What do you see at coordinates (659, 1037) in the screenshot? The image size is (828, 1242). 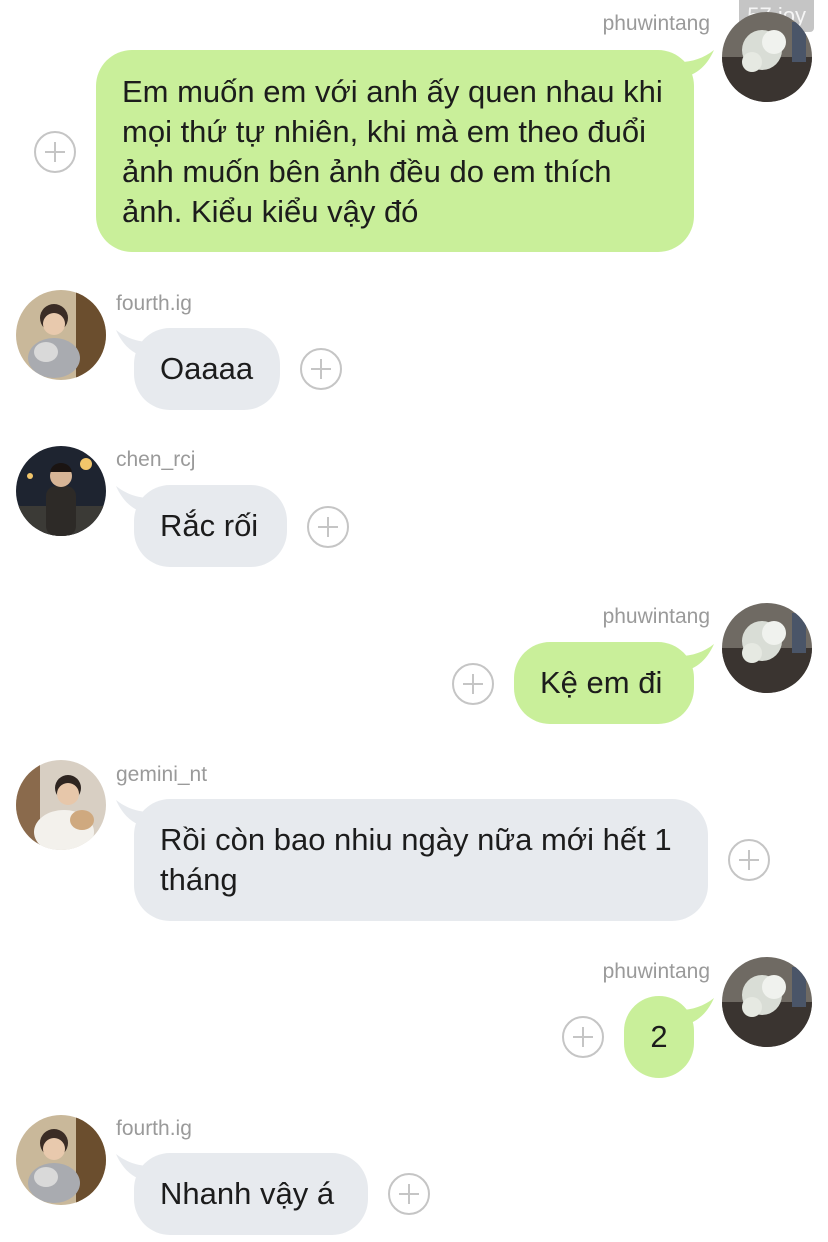 I see `message-bubble: 2` at bounding box center [659, 1037].